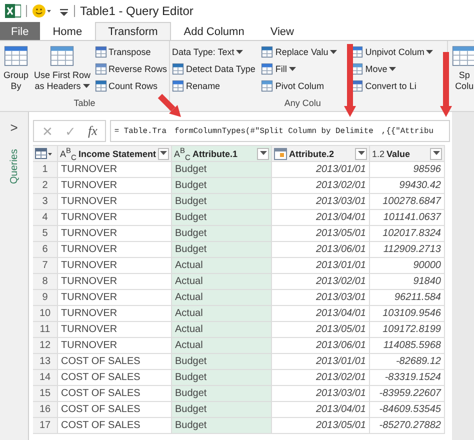 The image size is (474, 440). What do you see at coordinates (214, 69) in the screenshot?
I see `ribbon-button: Detect Data Type` at bounding box center [214, 69].